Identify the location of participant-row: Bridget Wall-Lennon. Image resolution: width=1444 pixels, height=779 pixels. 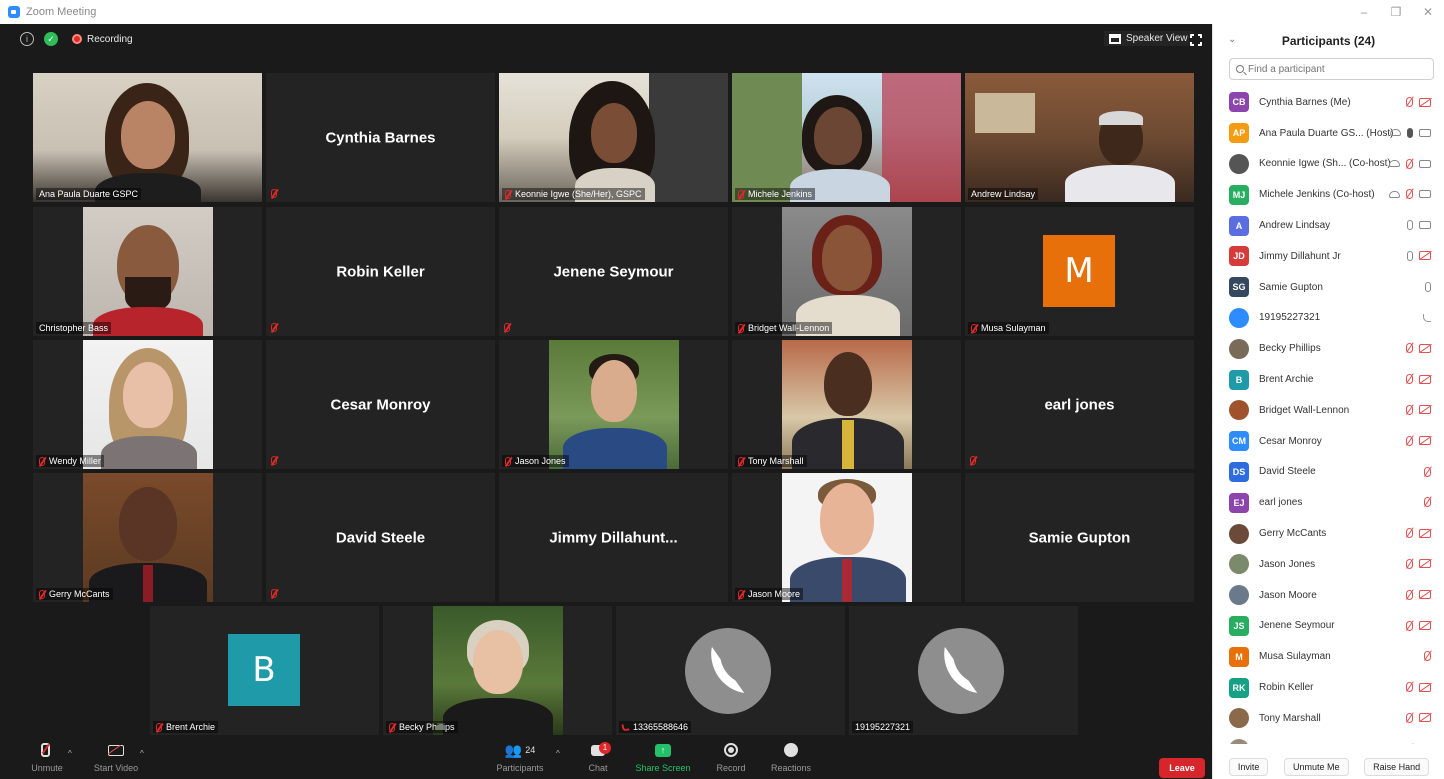
(1328, 410).